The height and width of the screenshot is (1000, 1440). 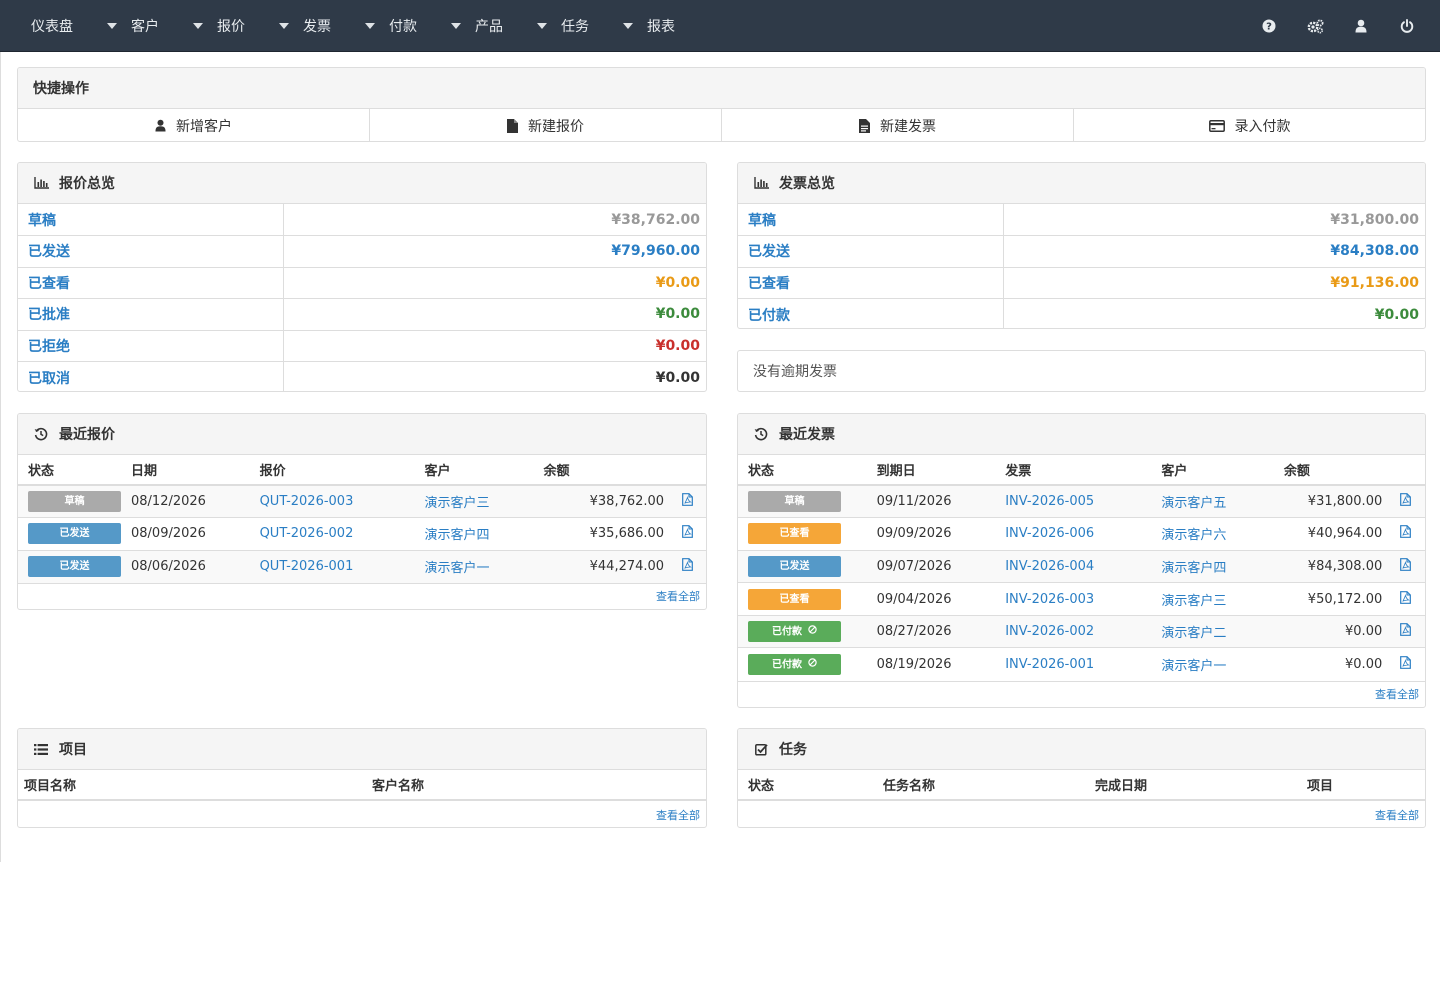 I want to click on nav-tasks: 任务, so click(x=563, y=26).